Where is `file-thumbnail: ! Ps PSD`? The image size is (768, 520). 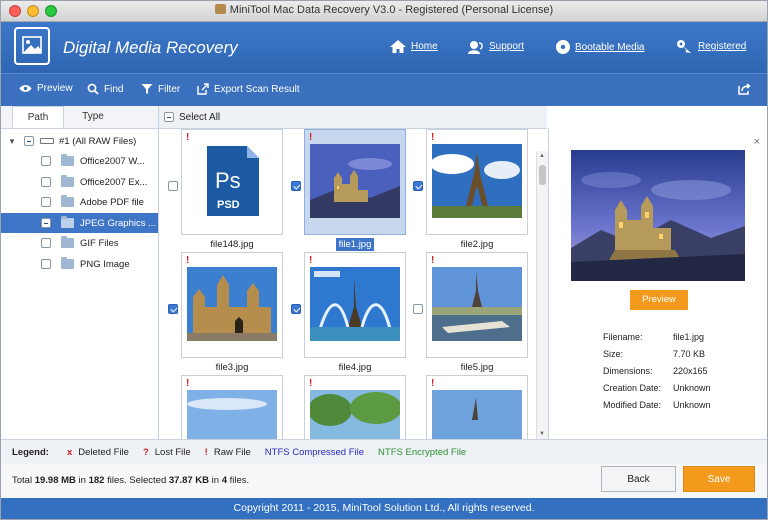 file-thumbnail: ! Ps PSD is located at coordinates (232, 182).